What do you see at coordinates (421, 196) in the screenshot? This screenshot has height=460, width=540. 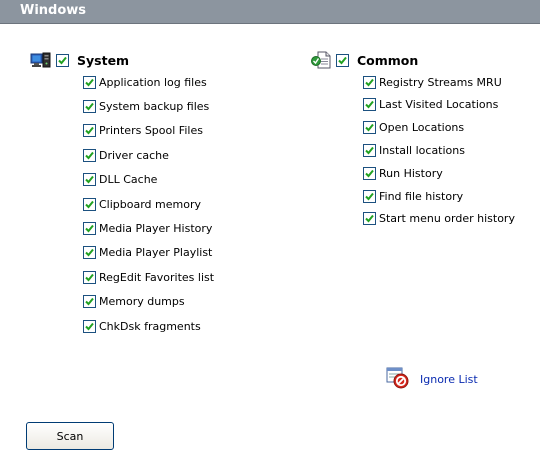 I see `item-label: Find file history` at bounding box center [421, 196].